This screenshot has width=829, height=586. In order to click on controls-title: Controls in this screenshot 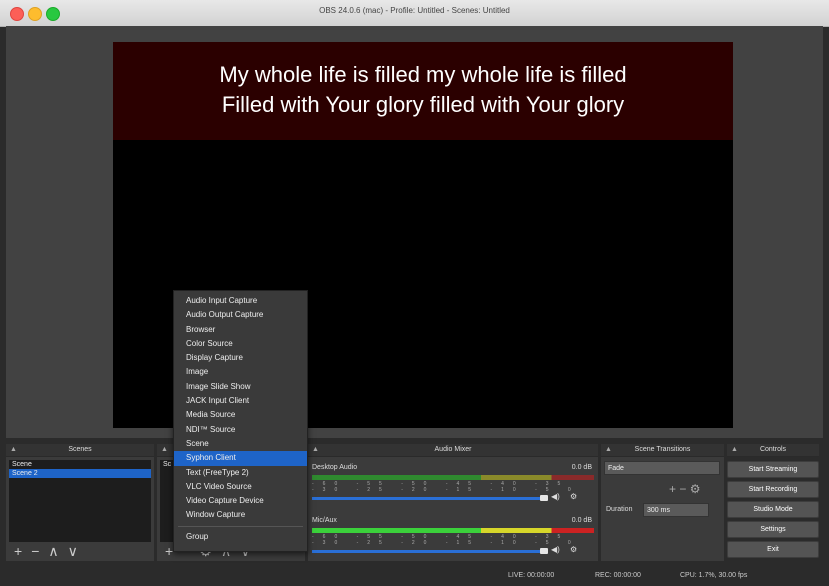, I will do `click(773, 449)`.